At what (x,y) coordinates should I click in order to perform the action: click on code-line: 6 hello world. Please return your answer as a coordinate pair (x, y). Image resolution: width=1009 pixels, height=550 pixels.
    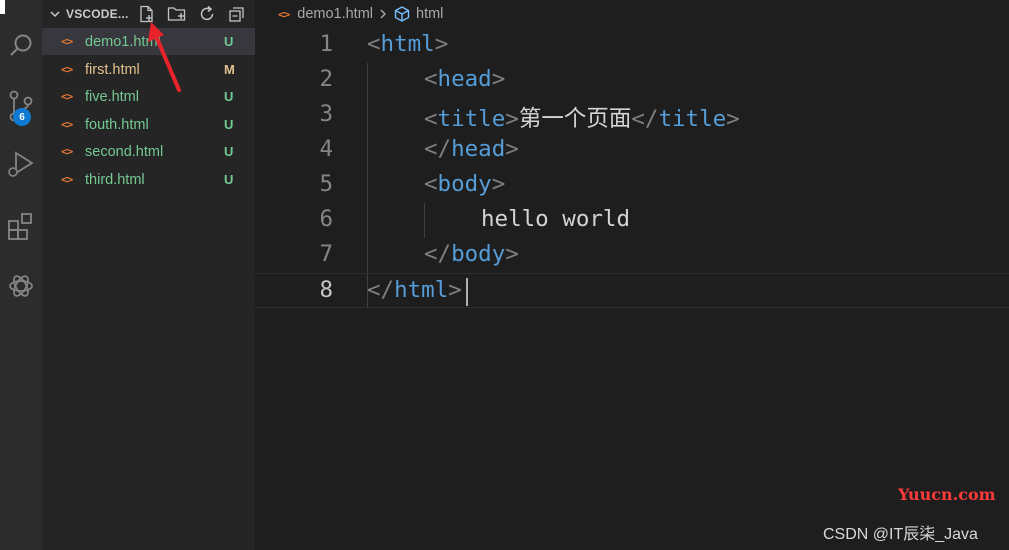
    Looking at the image, I should click on (632, 220).